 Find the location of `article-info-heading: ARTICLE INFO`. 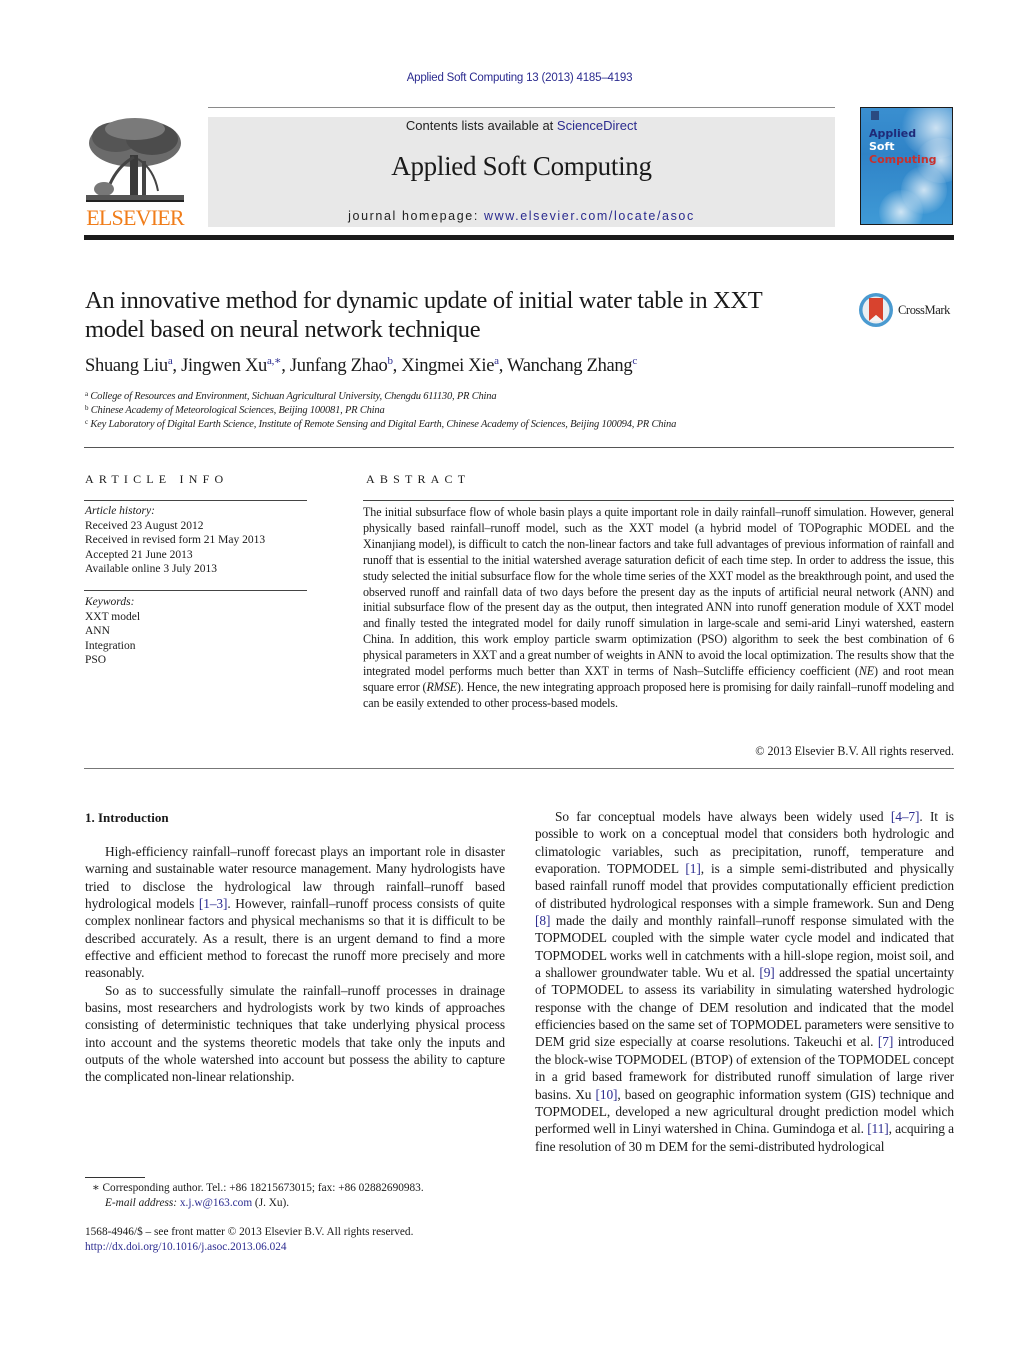

article-info-heading: ARTICLE INFO is located at coordinates (157, 479).